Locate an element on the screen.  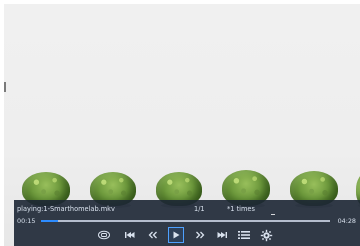
settings-gear-icon is located at coordinates (266, 235).